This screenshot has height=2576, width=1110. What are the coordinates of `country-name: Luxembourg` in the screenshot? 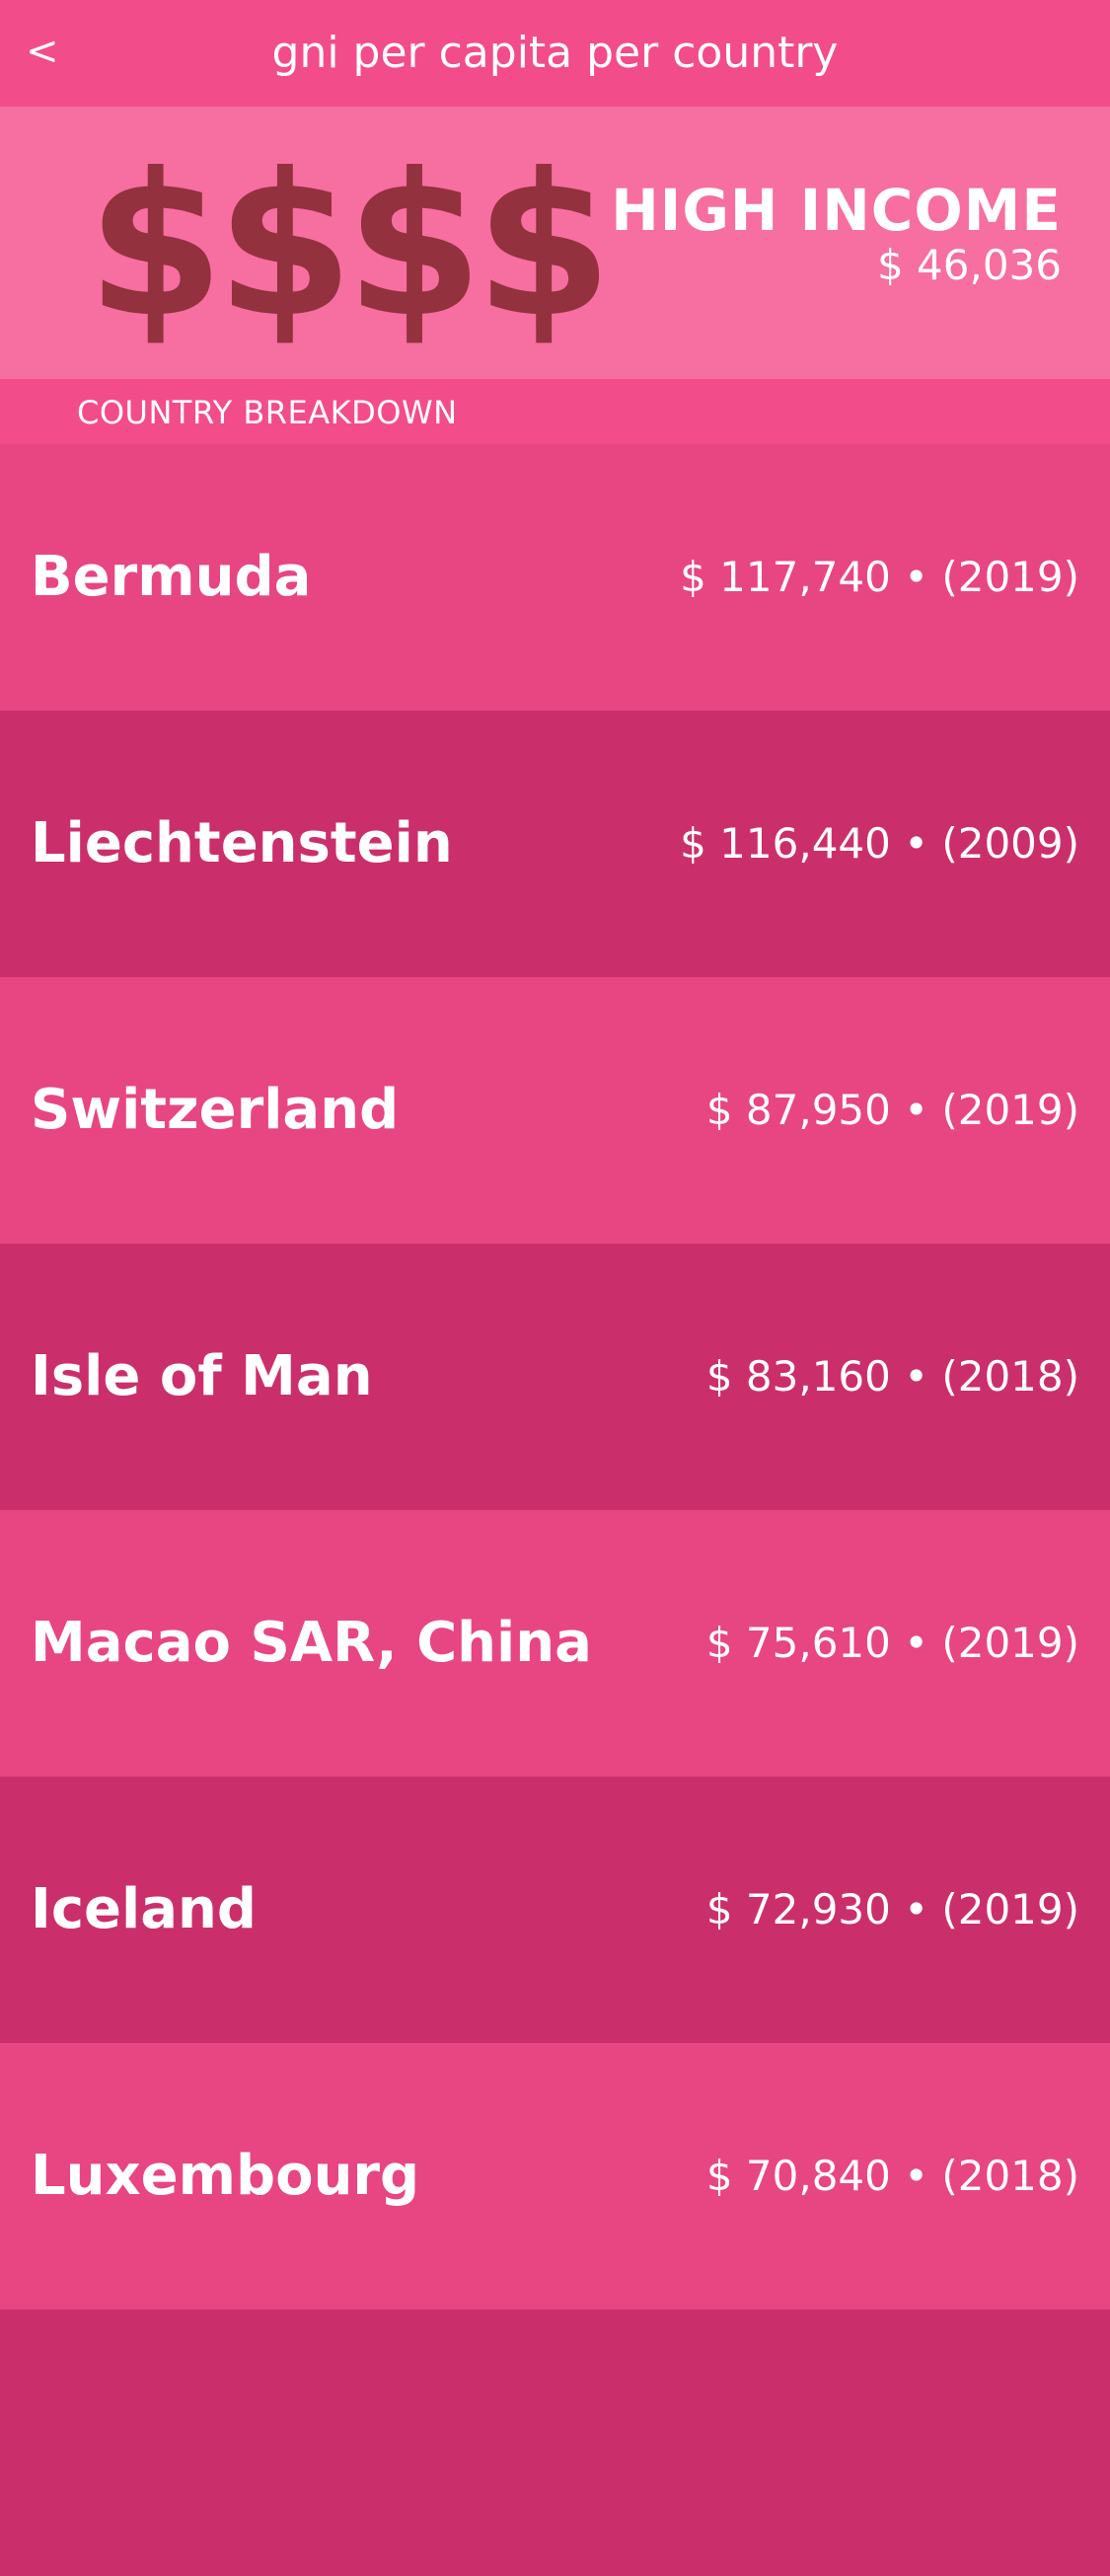 It's located at (226, 2176).